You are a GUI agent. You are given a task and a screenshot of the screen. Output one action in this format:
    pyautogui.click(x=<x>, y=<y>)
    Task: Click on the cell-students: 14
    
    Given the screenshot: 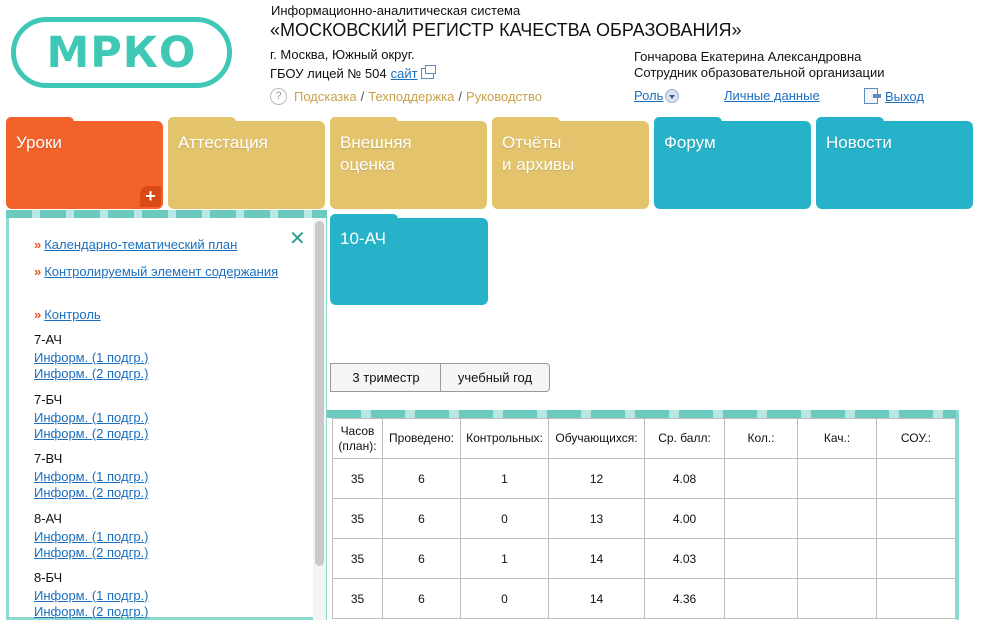 What is the action you would take?
    pyautogui.click(x=596, y=598)
    